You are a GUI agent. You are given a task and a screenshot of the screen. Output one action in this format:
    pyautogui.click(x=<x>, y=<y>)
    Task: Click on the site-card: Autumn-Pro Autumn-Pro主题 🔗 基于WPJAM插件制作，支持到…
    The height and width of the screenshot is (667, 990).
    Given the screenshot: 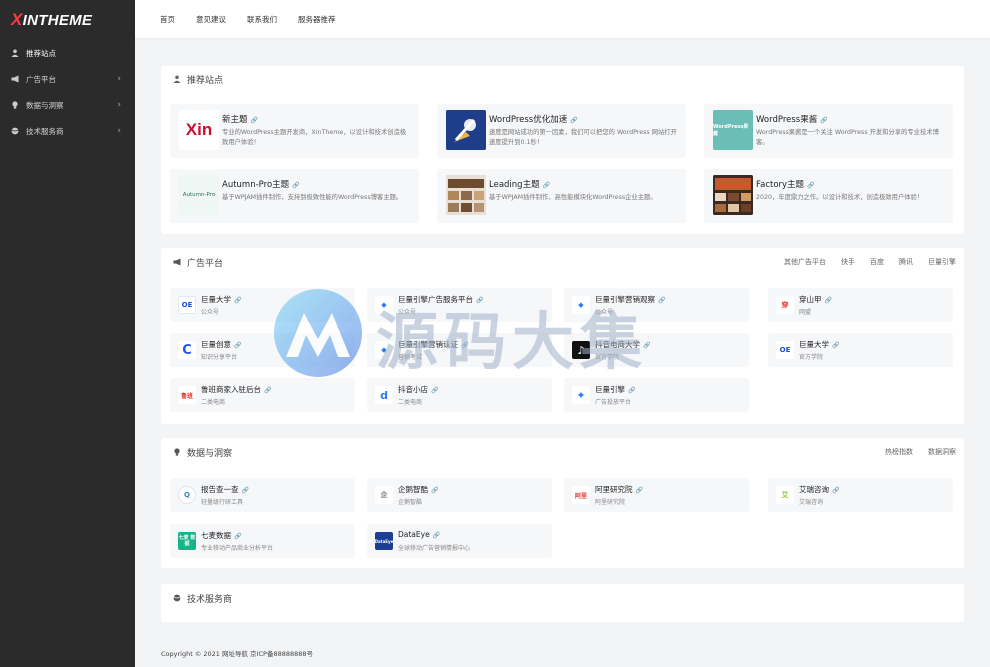 What is the action you would take?
    pyautogui.click(x=294, y=196)
    